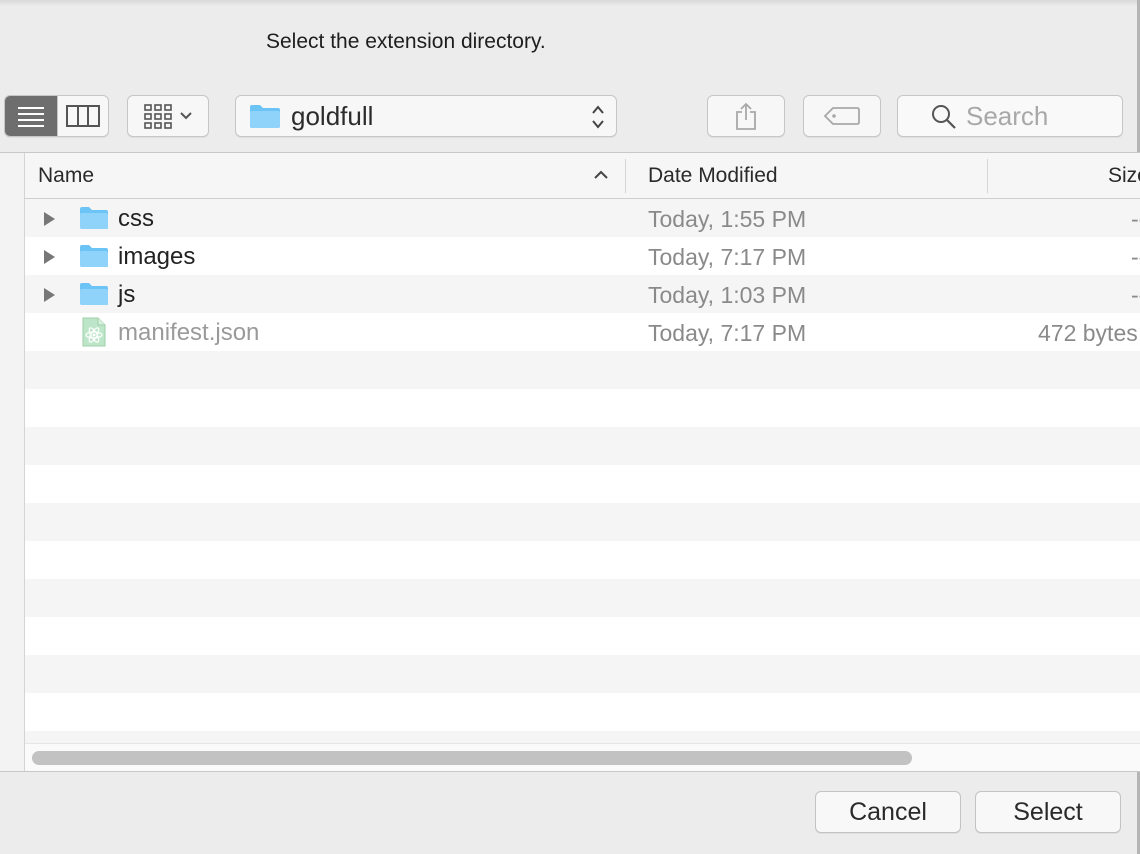 This screenshot has width=1140, height=854. I want to click on tag-button, so click(842, 116).